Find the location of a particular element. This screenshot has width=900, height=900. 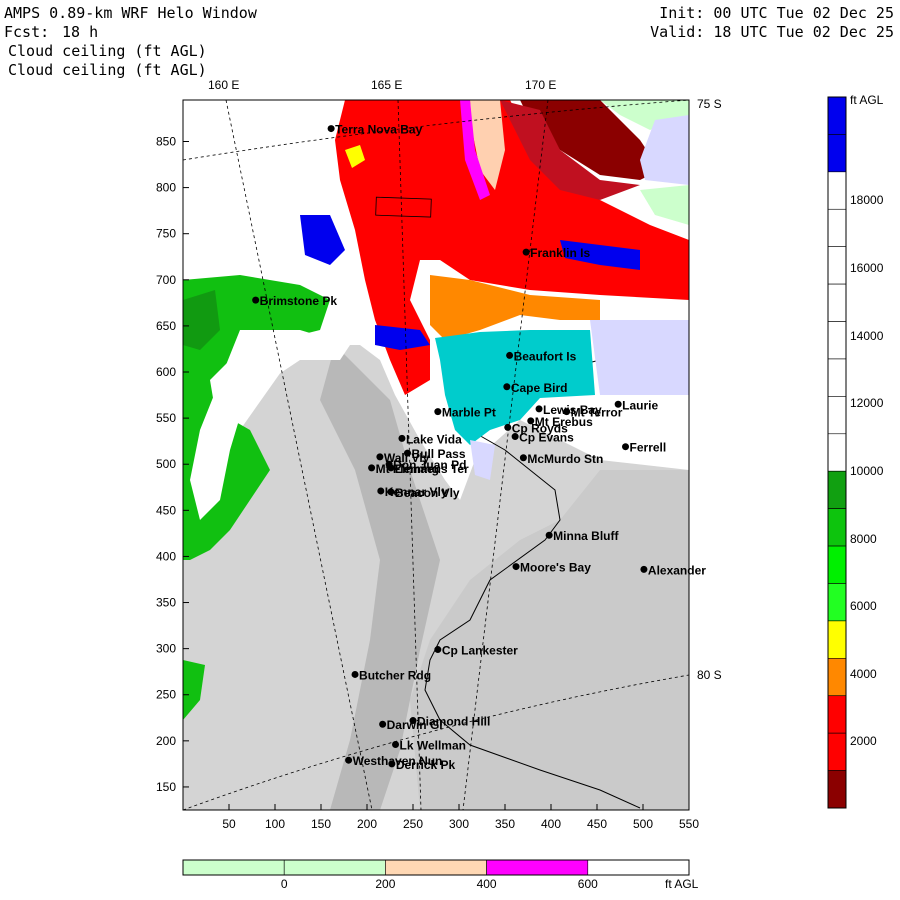

station-marker: Derrick Pk is located at coordinates (422, 765).